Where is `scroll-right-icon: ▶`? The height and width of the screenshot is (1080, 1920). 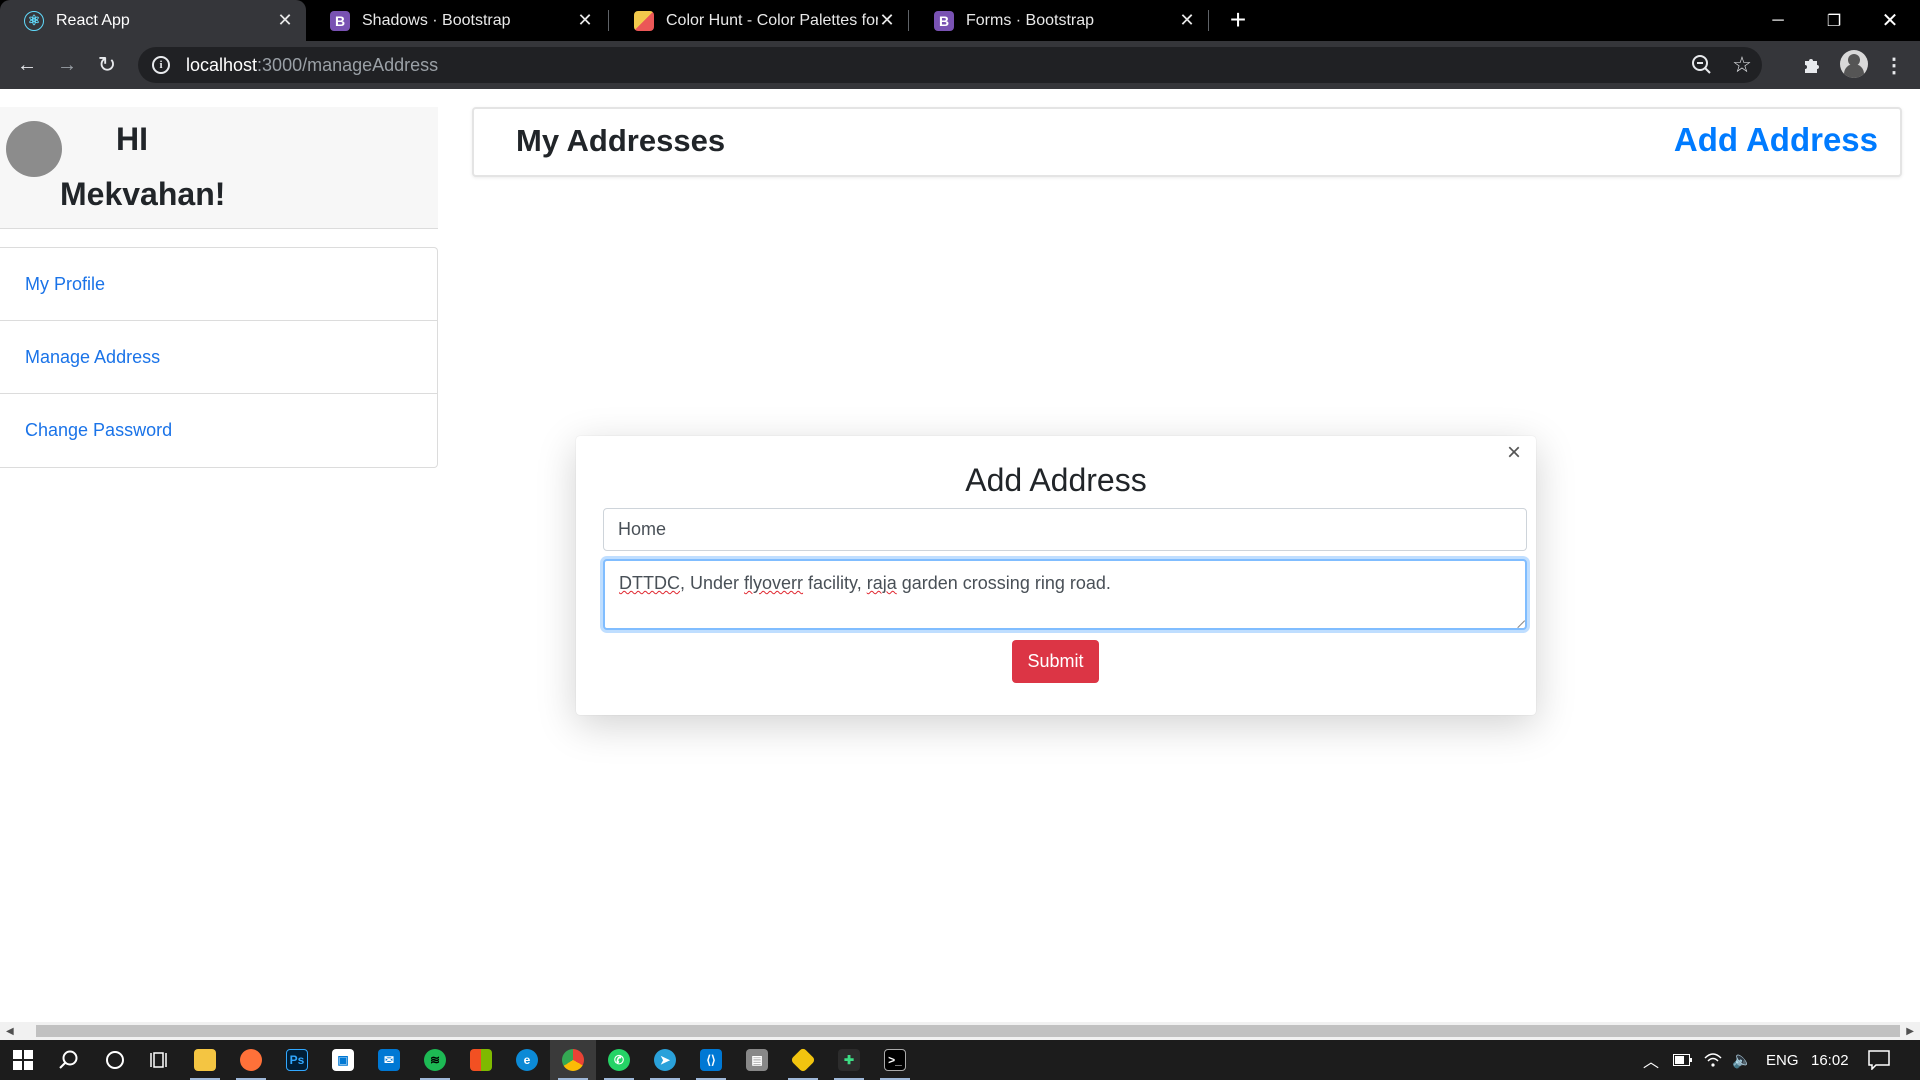
scroll-right-icon: ▶ is located at coordinates (1910, 1031).